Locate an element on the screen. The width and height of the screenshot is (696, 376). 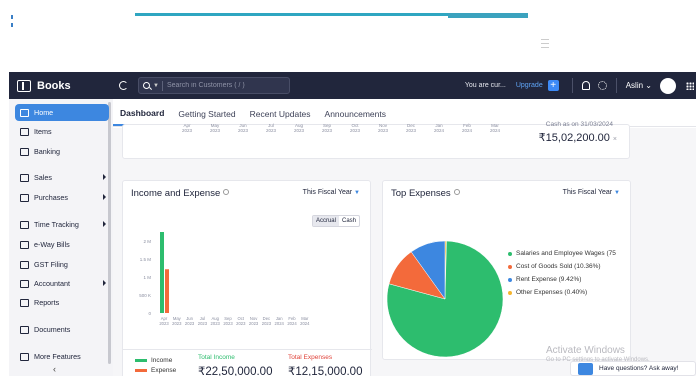
y-tick-label: 1.5 M is located at coordinates (146, 259).